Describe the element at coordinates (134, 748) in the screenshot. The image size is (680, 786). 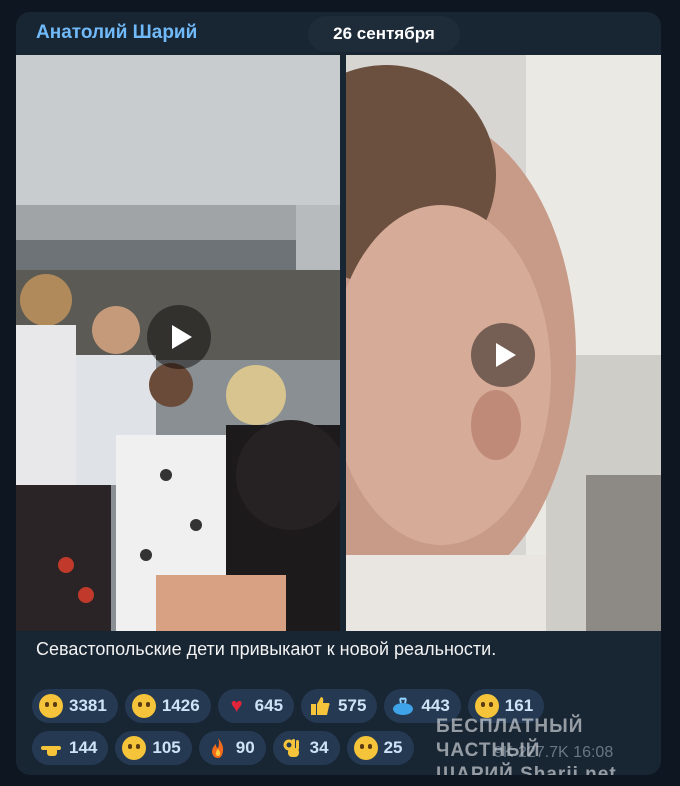
I see `screaming-face-icon` at that location.